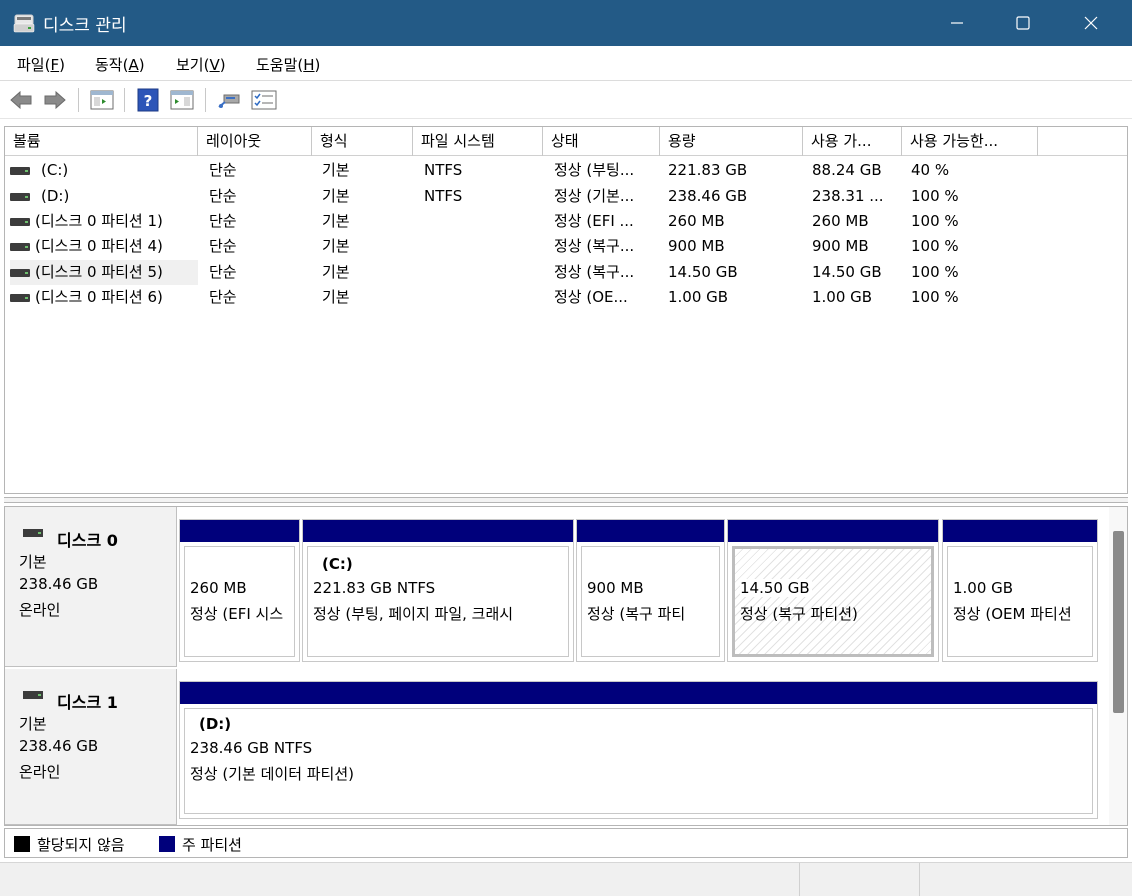  Describe the element at coordinates (33, 533) in the screenshot. I see `disk-icon` at that location.